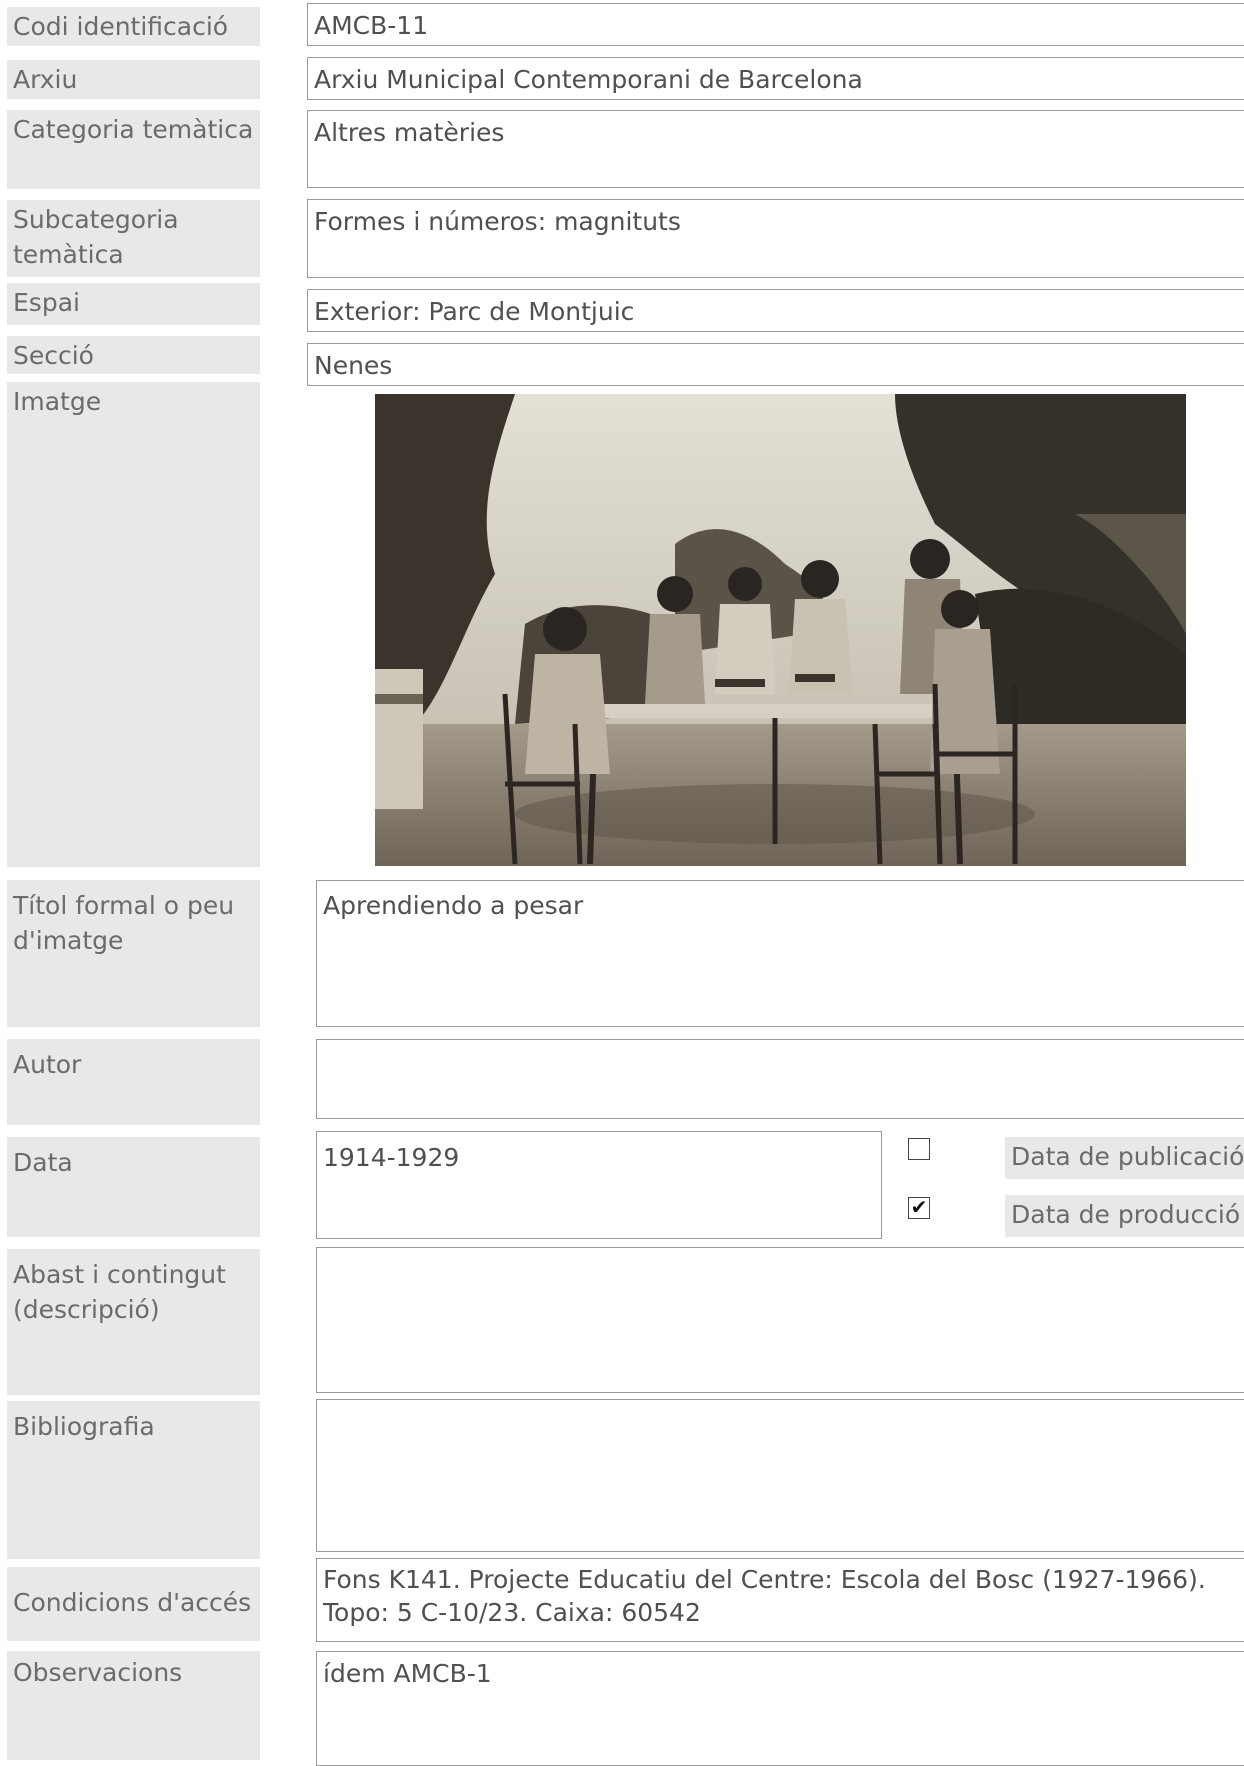 This screenshot has height=1766, width=1244. What do you see at coordinates (780, 1708) in the screenshot?
I see `field-observacions: ídem AMCB-1` at bounding box center [780, 1708].